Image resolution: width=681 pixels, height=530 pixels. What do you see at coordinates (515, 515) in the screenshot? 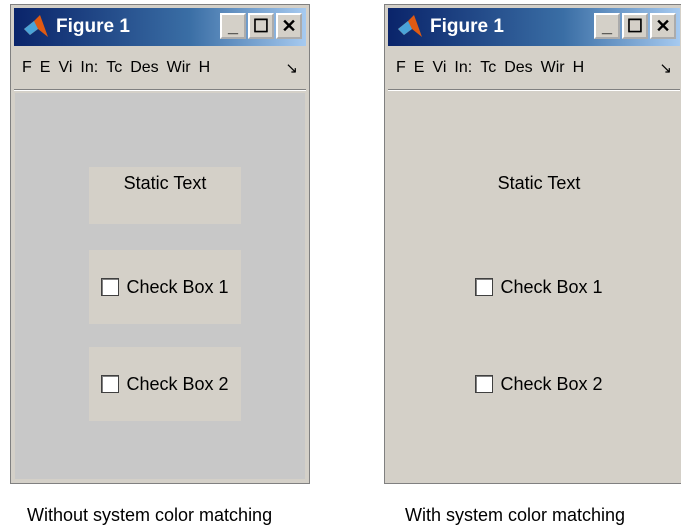
I see `caption-right: With system color matching` at bounding box center [515, 515].